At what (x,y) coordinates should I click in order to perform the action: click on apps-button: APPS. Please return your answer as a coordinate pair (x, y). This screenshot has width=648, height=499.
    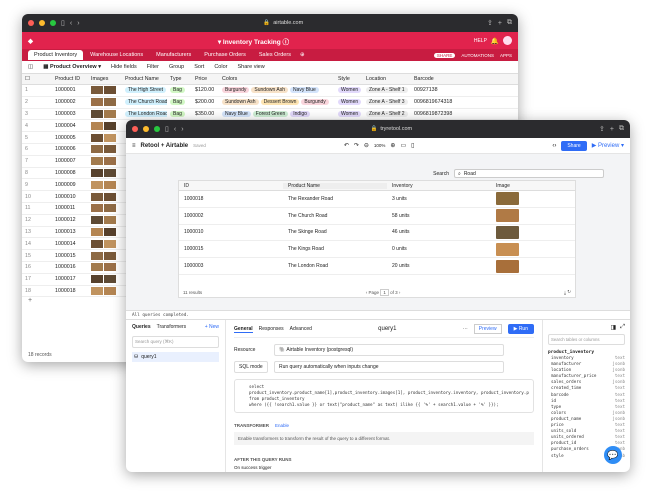
    Looking at the image, I should click on (506, 55).